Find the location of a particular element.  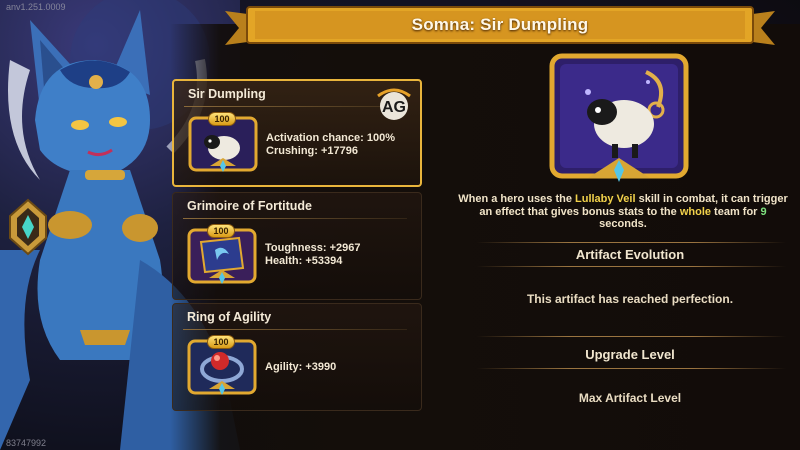

ag-logo-icon: AG is located at coordinates (394, 104).